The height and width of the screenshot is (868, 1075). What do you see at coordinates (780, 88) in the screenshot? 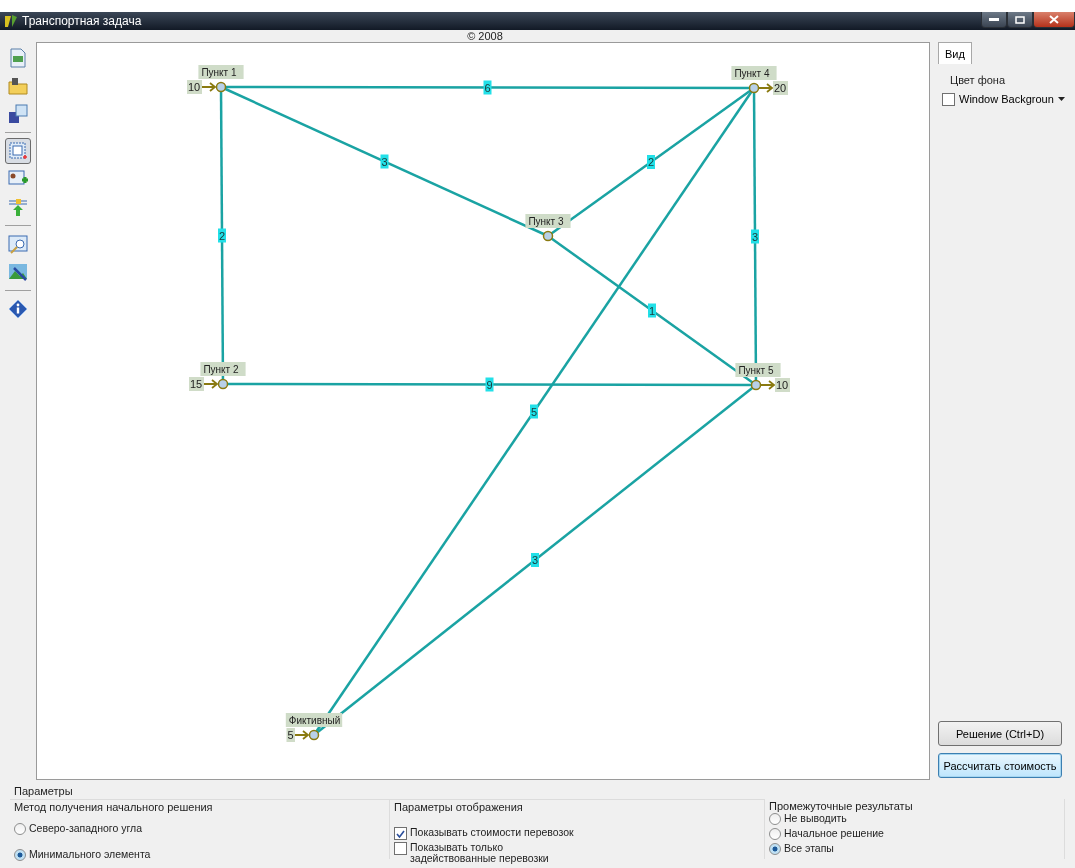
I see `amount-label: 20` at bounding box center [780, 88].